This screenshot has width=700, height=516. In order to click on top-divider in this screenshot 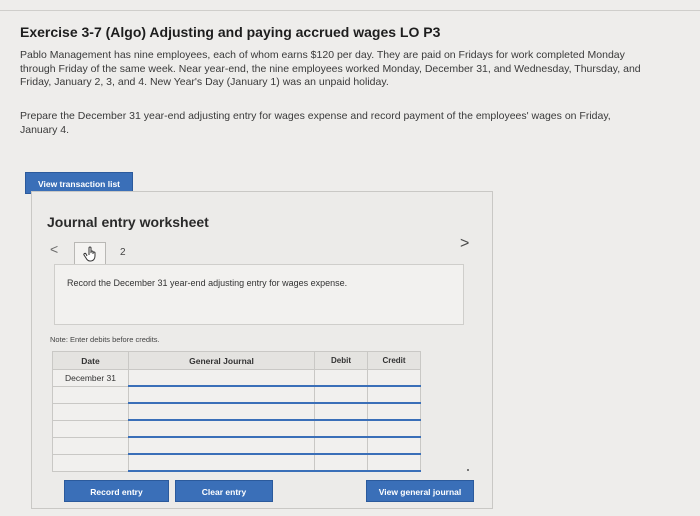, I will do `click(350, 10)`.